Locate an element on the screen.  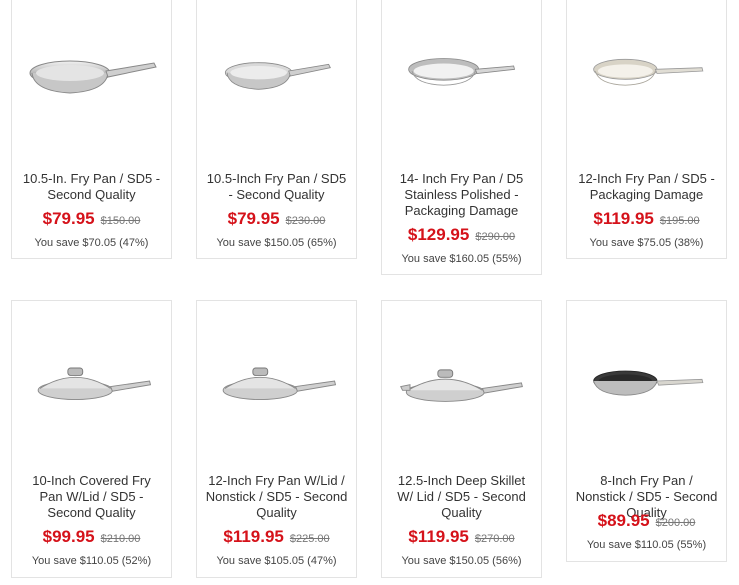
price-row: $99.95 $210.00 is located at coordinates (91, 537).